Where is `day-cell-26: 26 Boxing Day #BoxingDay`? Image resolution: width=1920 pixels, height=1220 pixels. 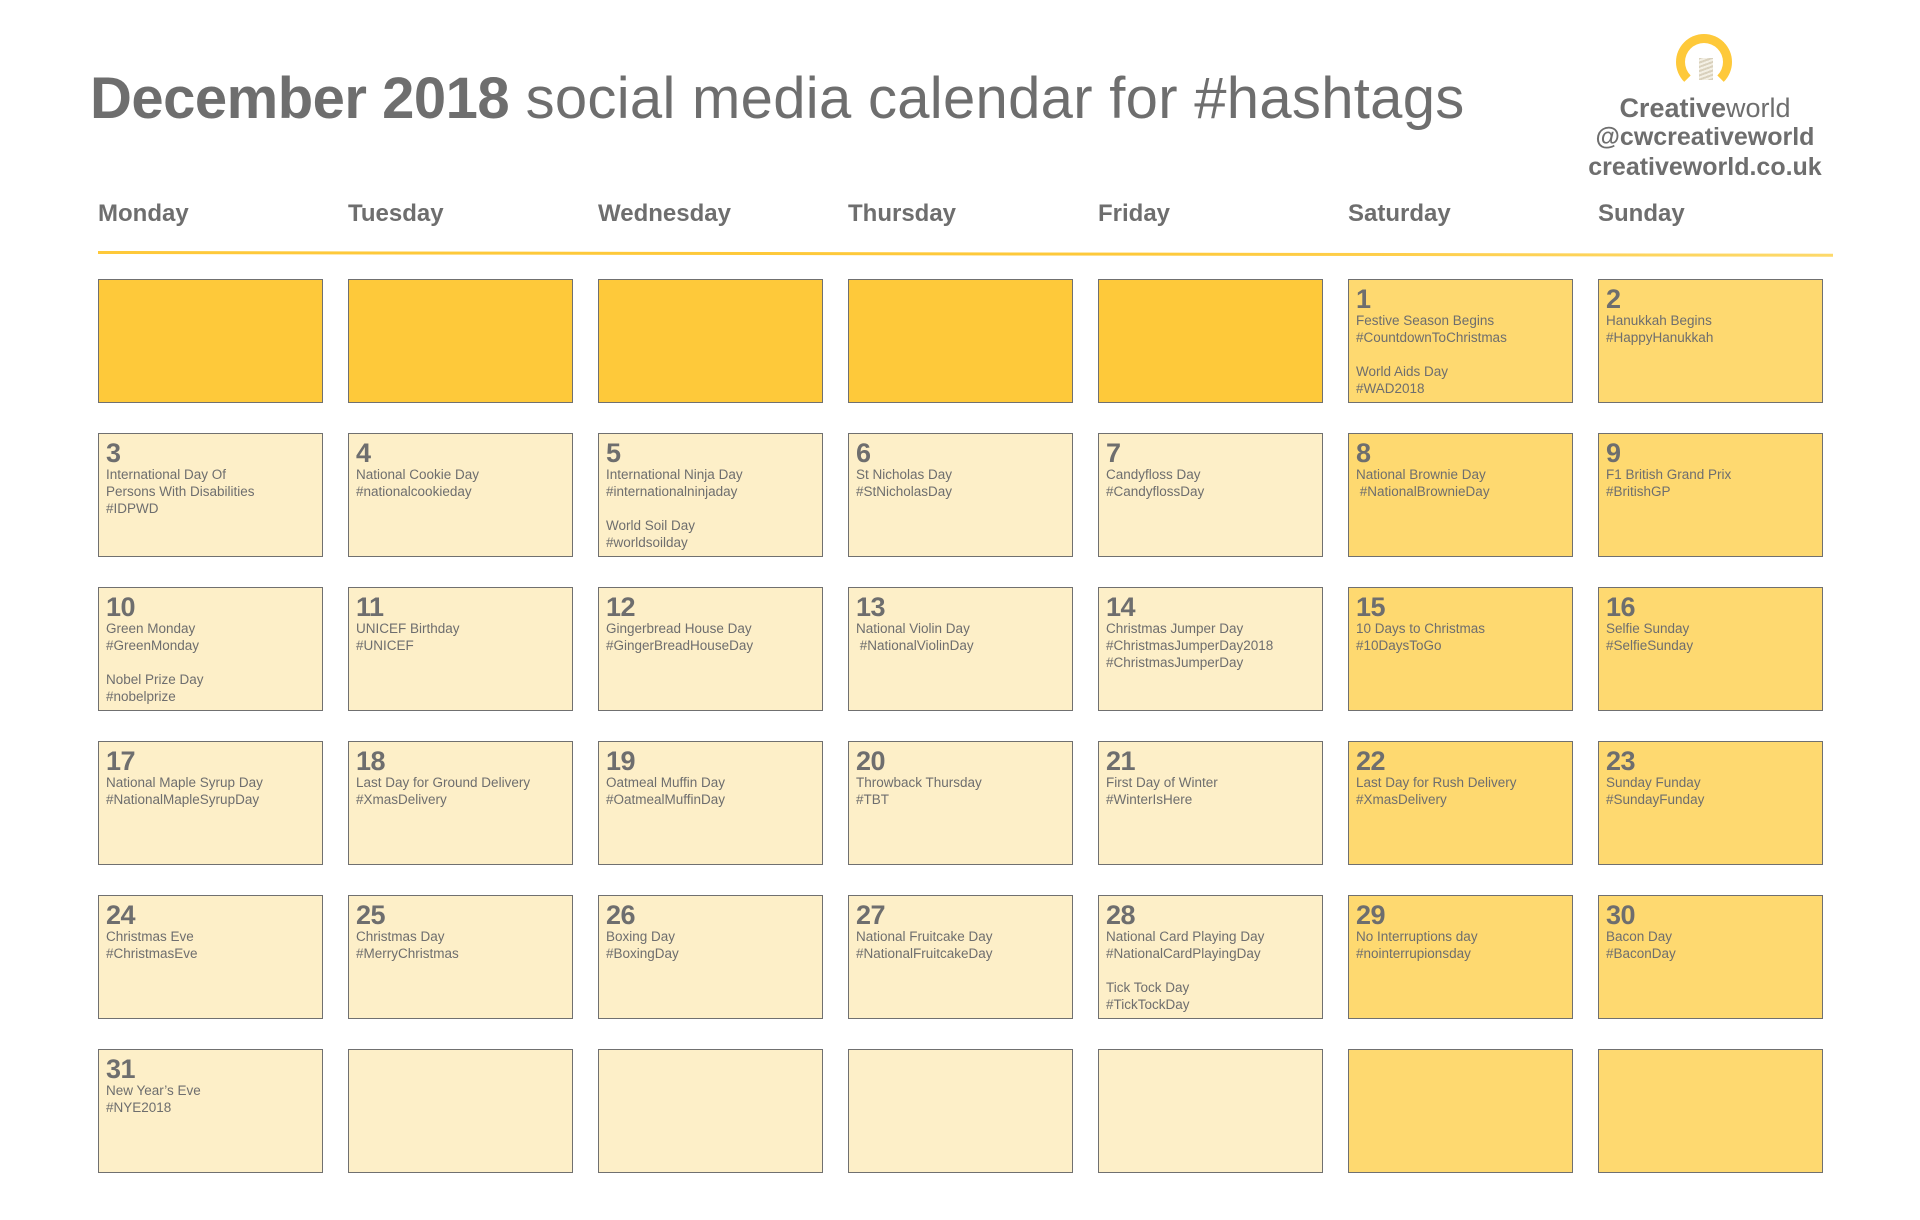 day-cell-26: 26 Boxing Day #BoxingDay is located at coordinates (710, 957).